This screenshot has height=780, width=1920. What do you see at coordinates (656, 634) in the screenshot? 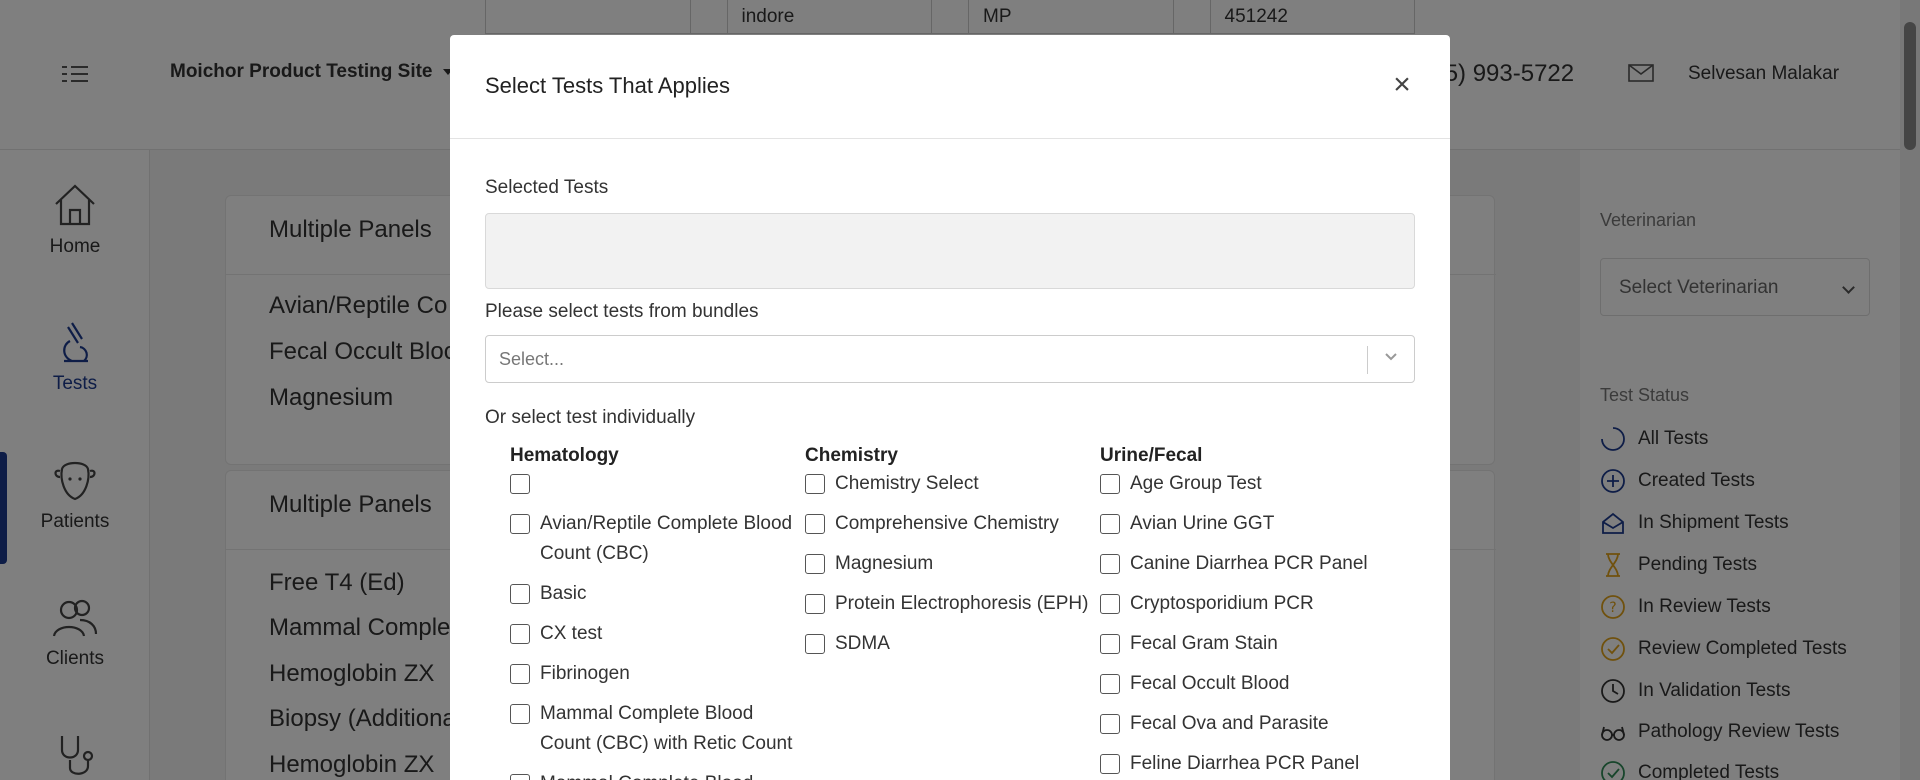
I see `test-checkbox-item: CX test` at bounding box center [656, 634].